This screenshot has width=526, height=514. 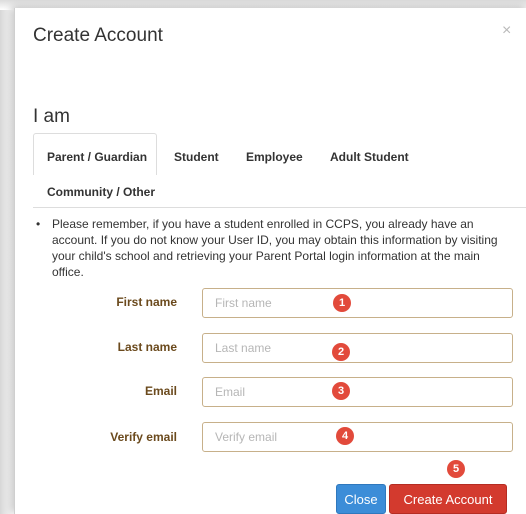 I want to click on tab-divider, so click(x=279, y=207).